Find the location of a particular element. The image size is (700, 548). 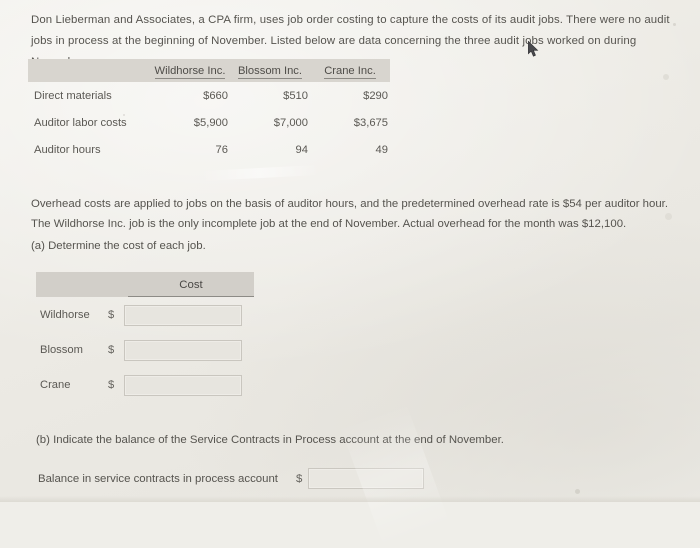

column-header-wildhorse-label: Wildhorse Inc. is located at coordinates (190, 71).